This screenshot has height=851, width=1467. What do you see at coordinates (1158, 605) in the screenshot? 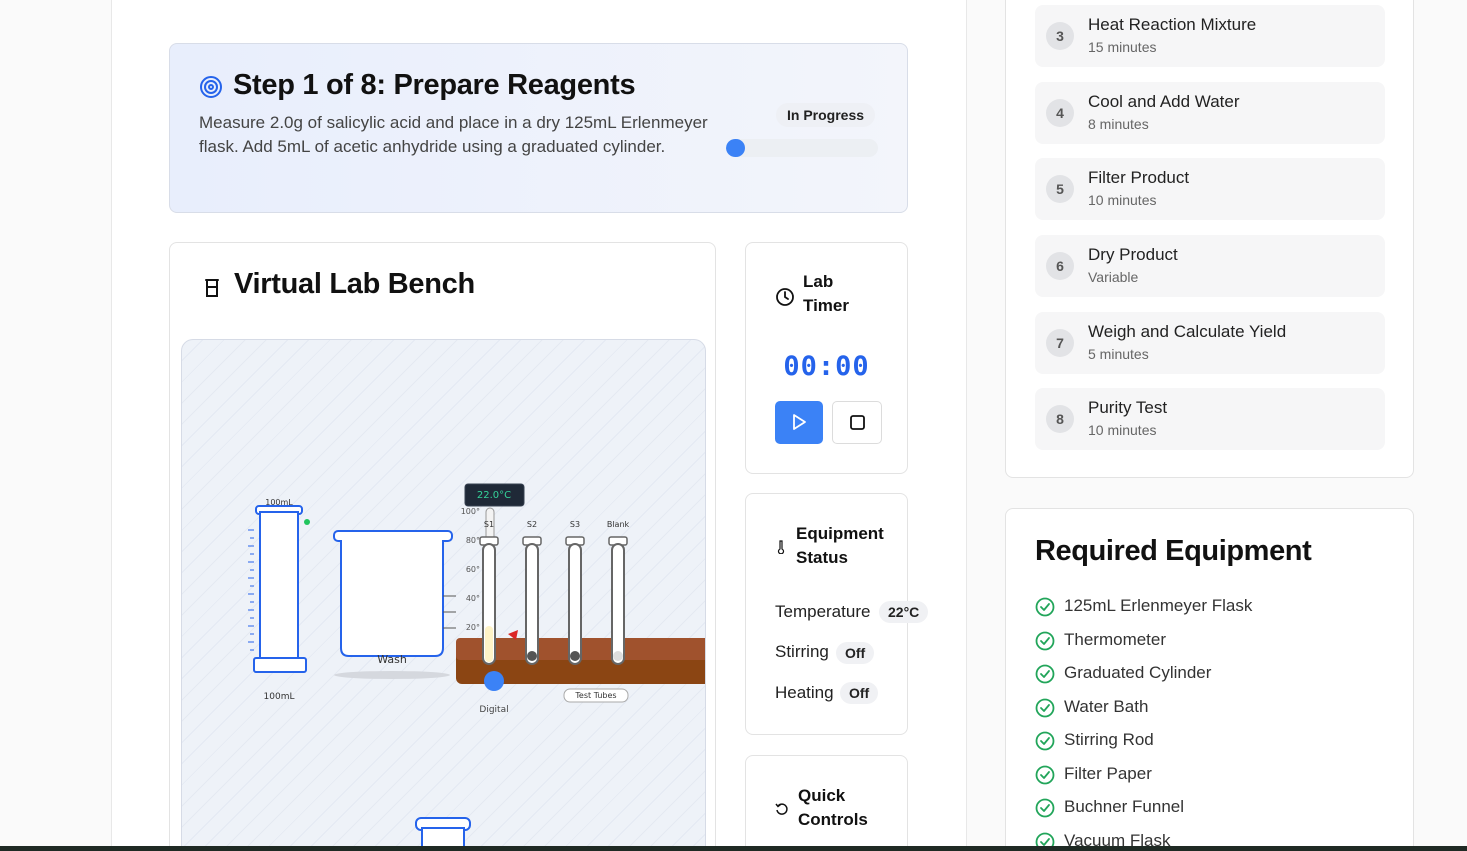
I see `equipment-item-label: 125mL Erlenmeyer Flask` at bounding box center [1158, 605].